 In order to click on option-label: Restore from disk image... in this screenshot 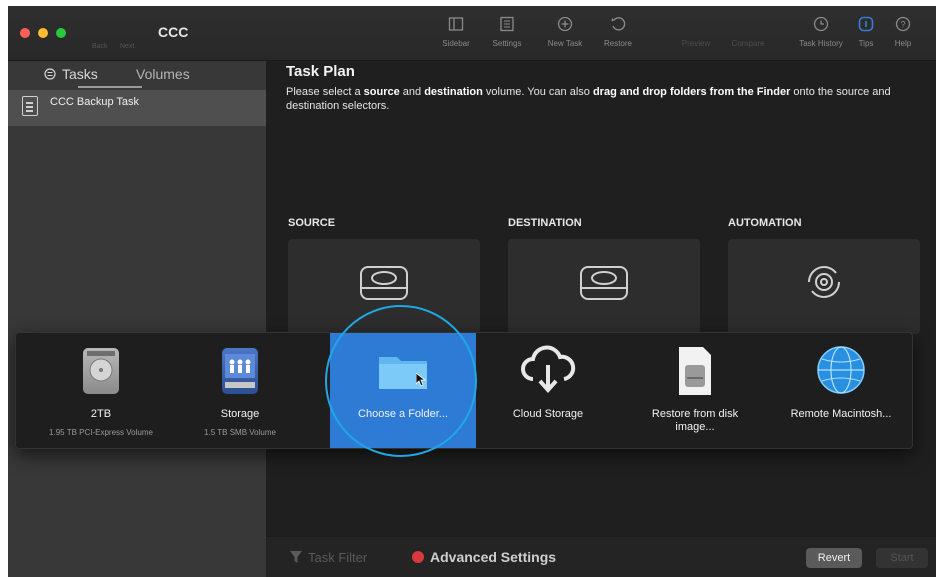, I will do `click(695, 420)`.